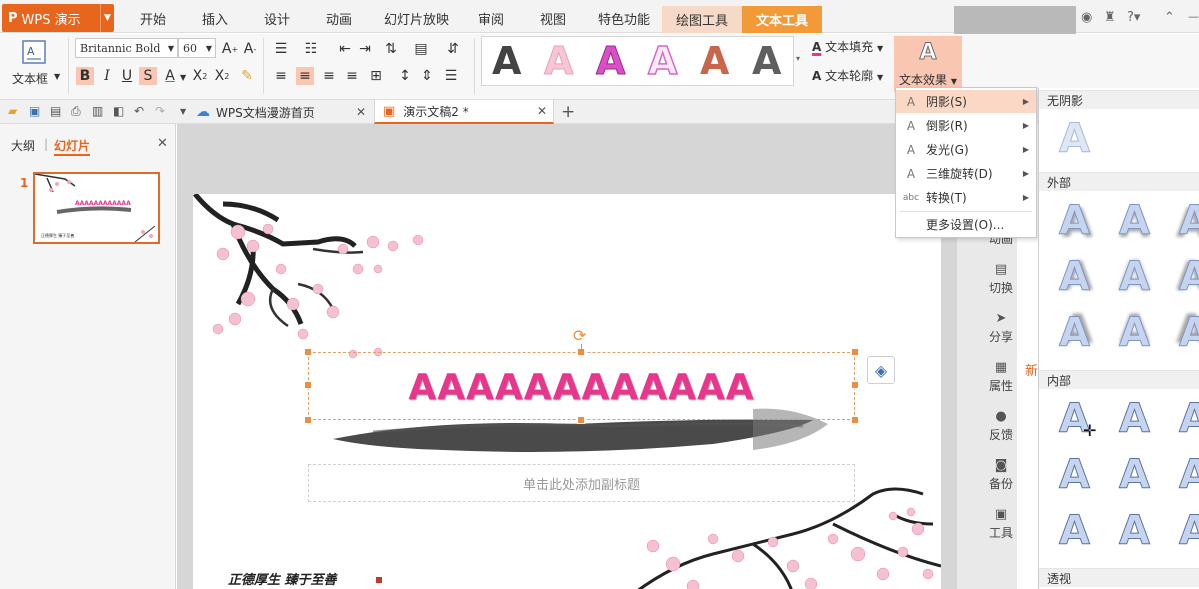  Describe the element at coordinates (72, 146) in the screenshot. I see `tab-slides: 幻灯片` at that location.